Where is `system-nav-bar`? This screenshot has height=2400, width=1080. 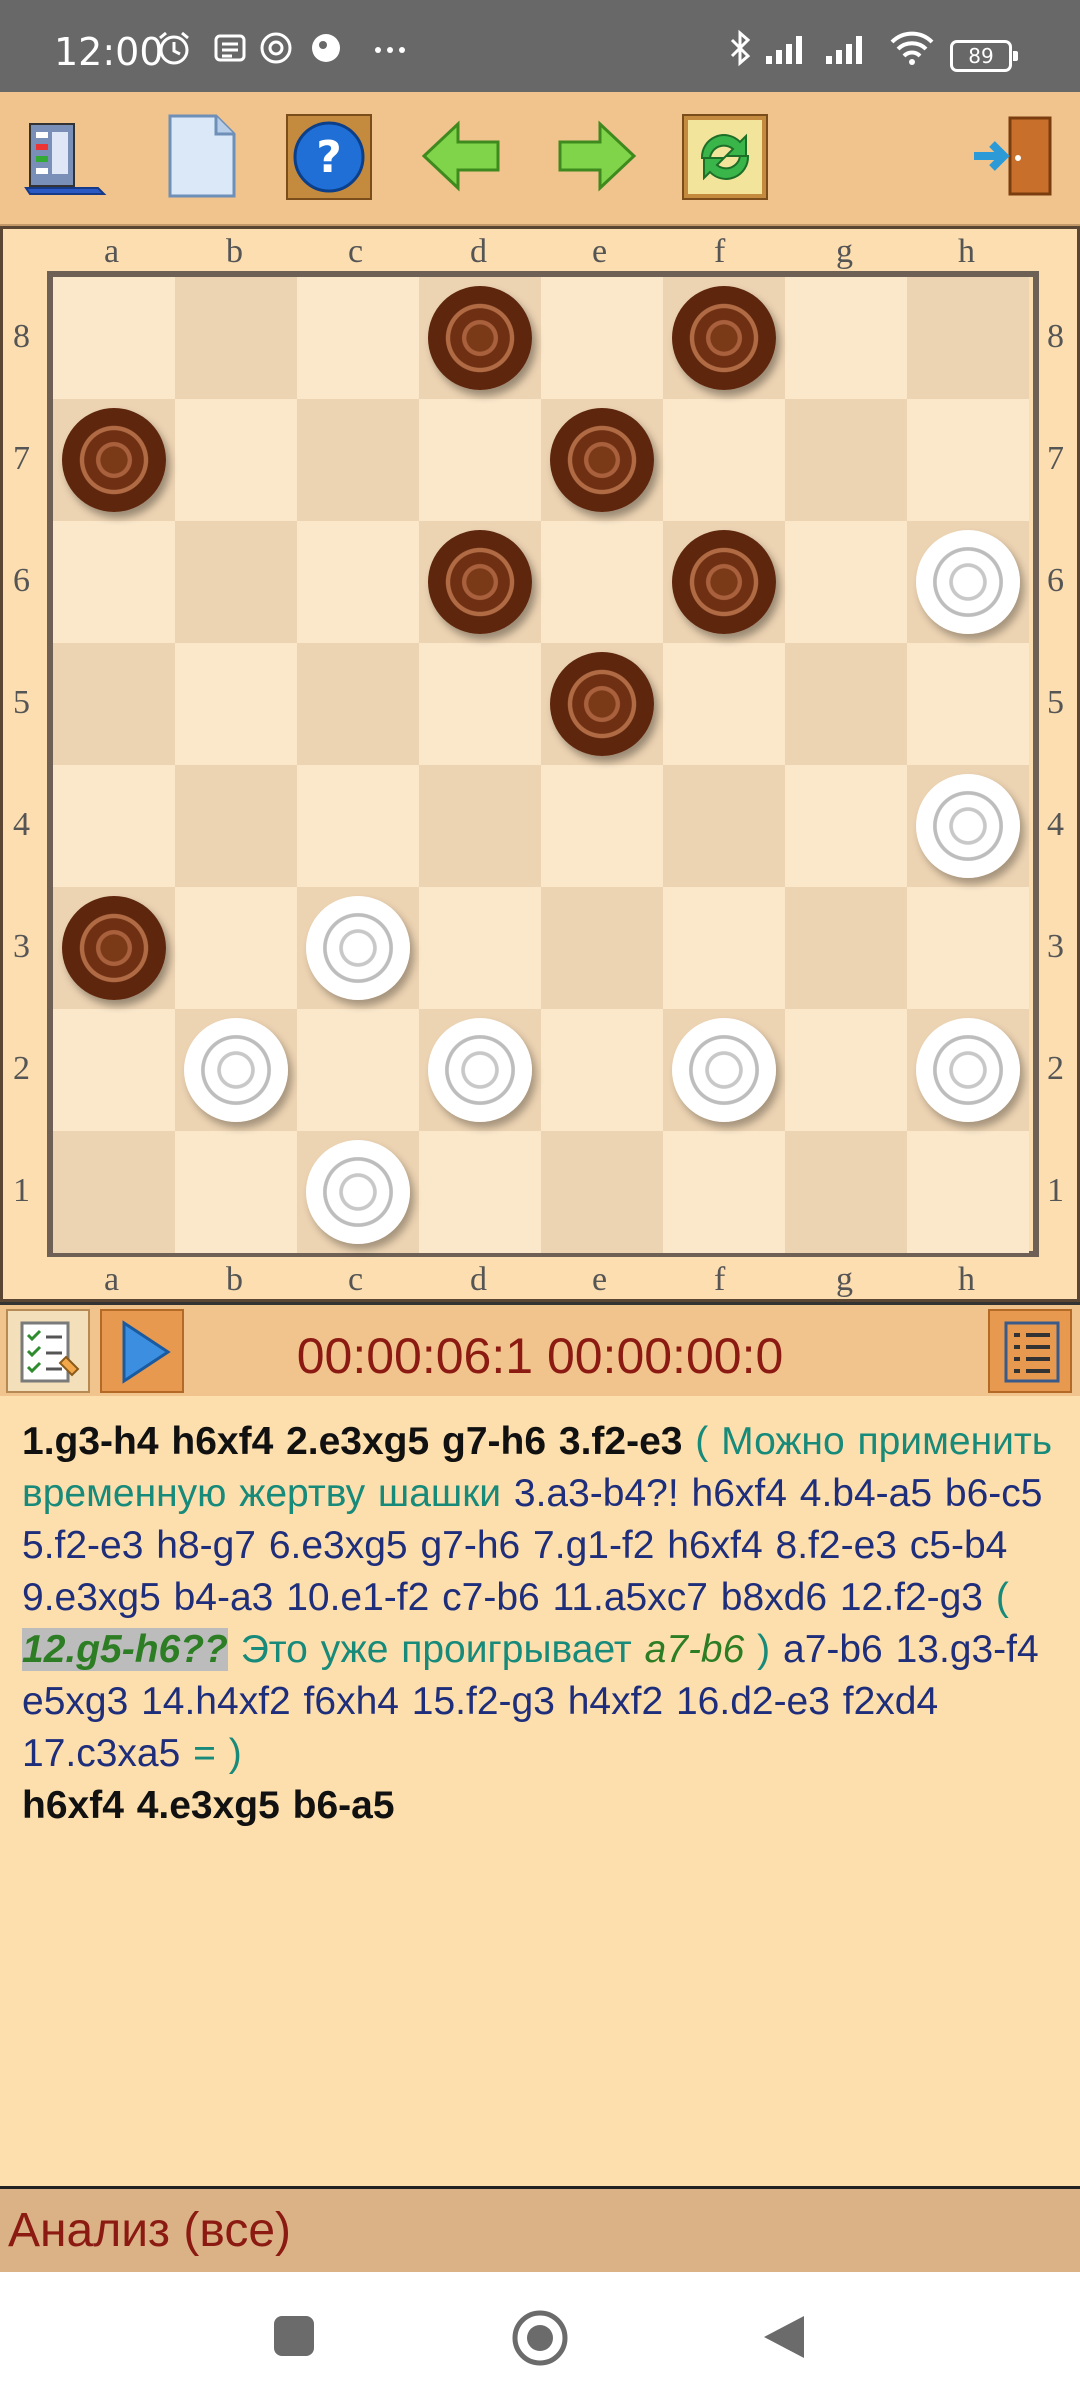 system-nav-bar is located at coordinates (540, 2336).